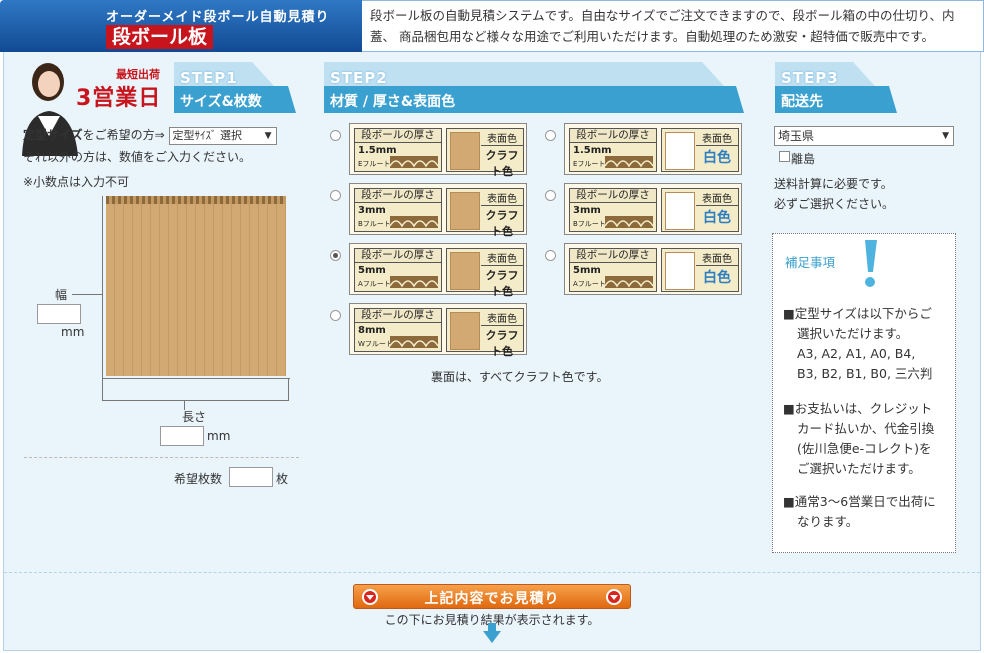 This screenshot has width=984, height=653. I want to click on note-line: ■お支払いは、クレジット, so click(858, 408).